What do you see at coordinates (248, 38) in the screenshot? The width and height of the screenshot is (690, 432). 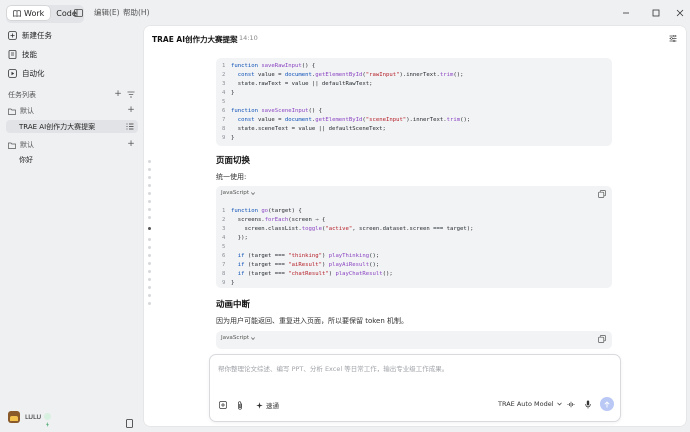 I see `sync-time: 14:10` at bounding box center [248, 38].